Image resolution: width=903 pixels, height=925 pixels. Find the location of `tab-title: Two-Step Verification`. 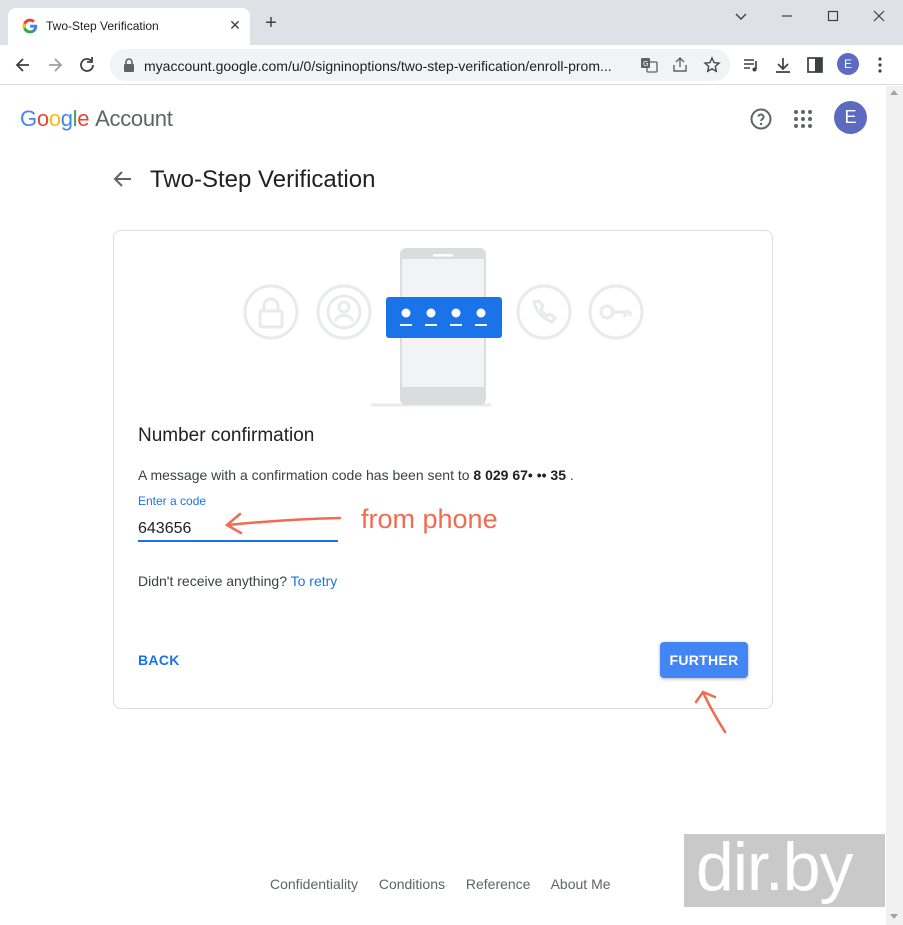

tab-title: Two-Step Verification is located at coordinates (102, 26).